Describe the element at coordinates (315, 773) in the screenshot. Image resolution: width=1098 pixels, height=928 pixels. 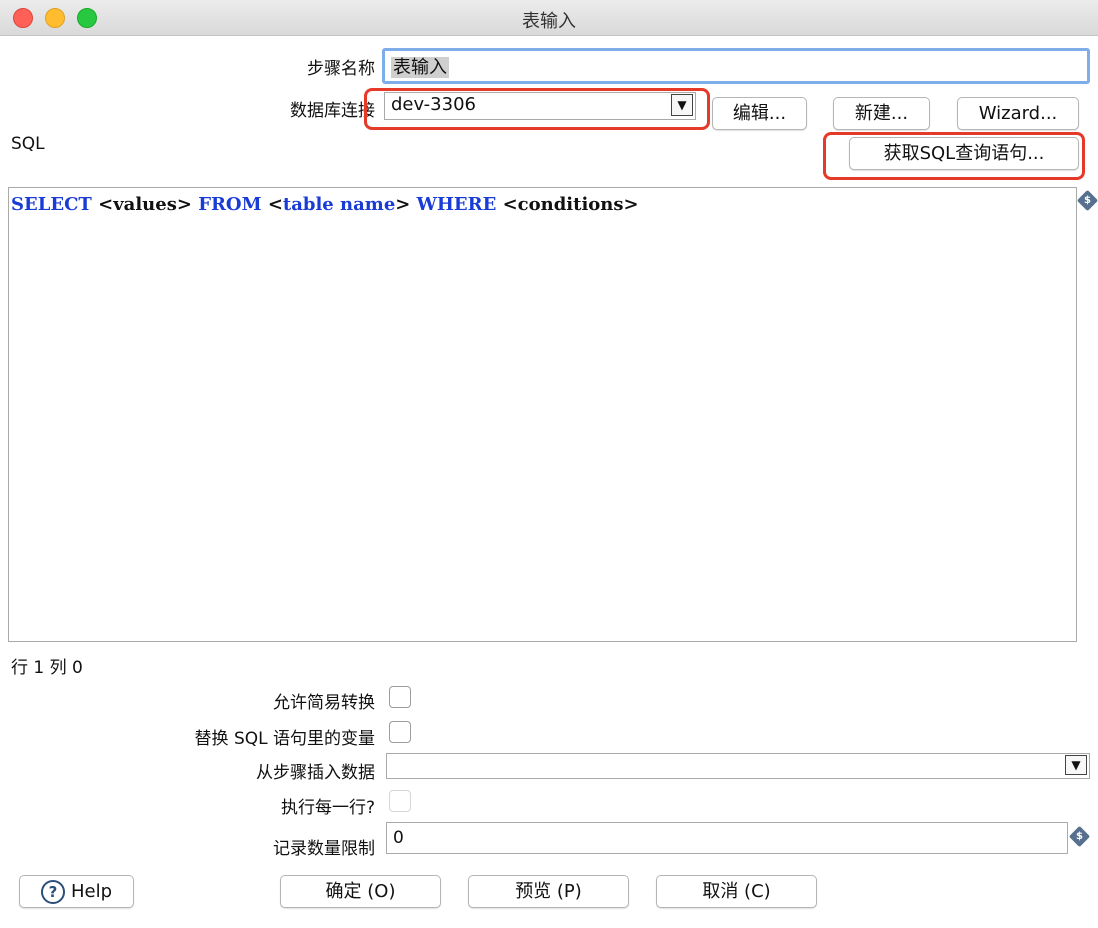
I see `insert-from-step-label: 从步骤插入数据` at that location.